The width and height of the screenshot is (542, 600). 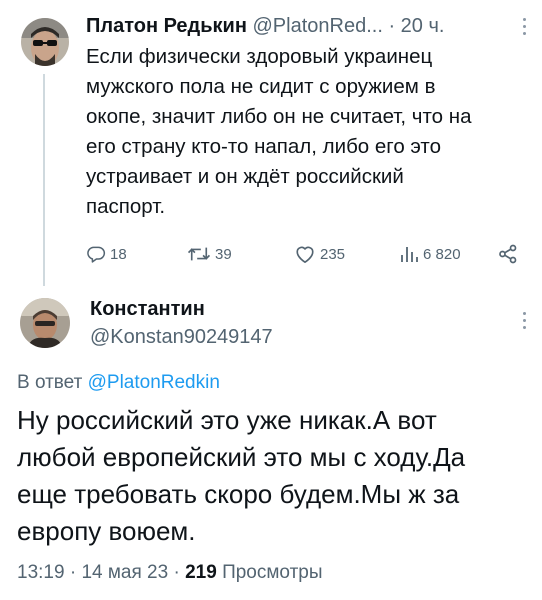 I want to click on like-icon, so click(x=305, y=254).